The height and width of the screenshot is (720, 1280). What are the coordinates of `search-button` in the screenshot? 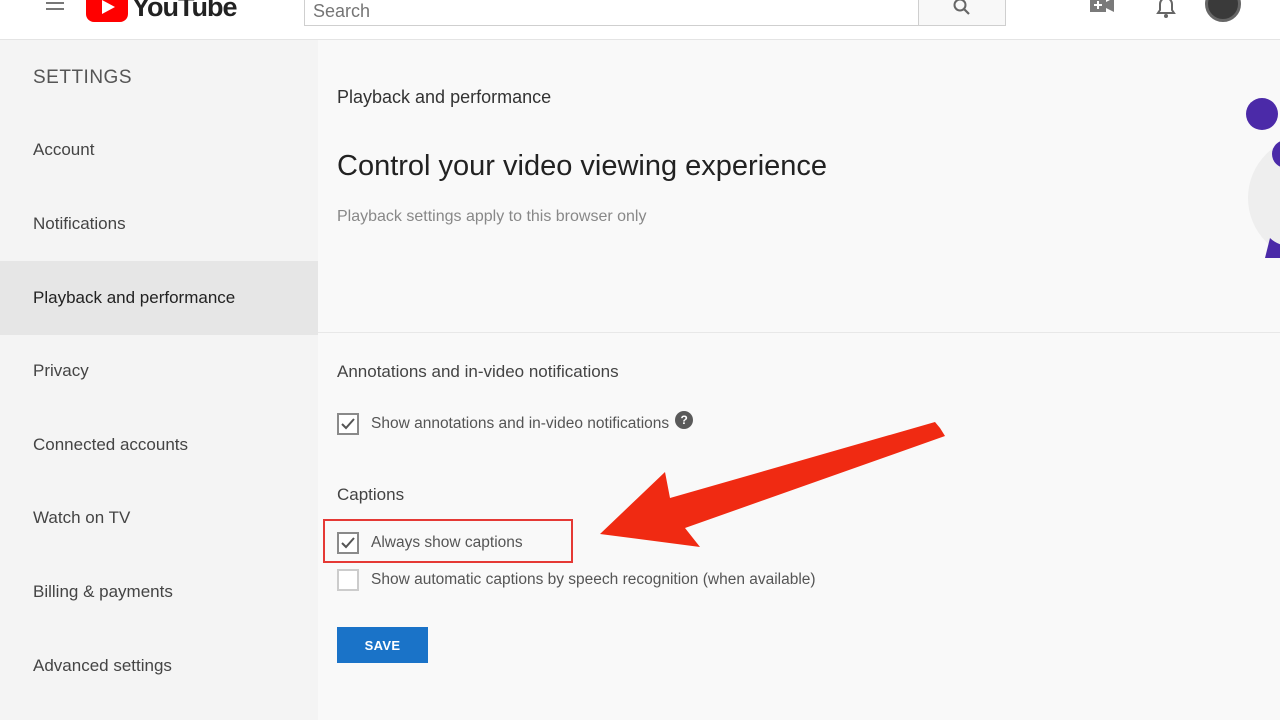 It's located at (962, 13).